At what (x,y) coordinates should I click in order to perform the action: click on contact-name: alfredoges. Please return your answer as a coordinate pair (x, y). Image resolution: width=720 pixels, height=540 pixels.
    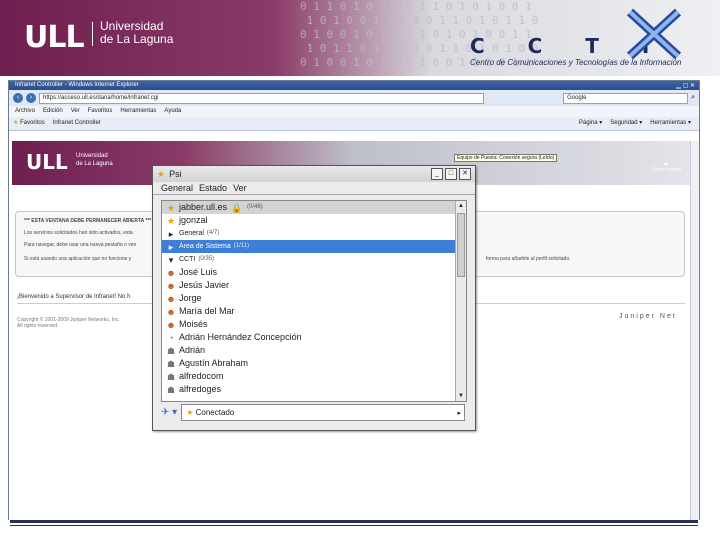
    Looking at the image, I should click on (200, 389).